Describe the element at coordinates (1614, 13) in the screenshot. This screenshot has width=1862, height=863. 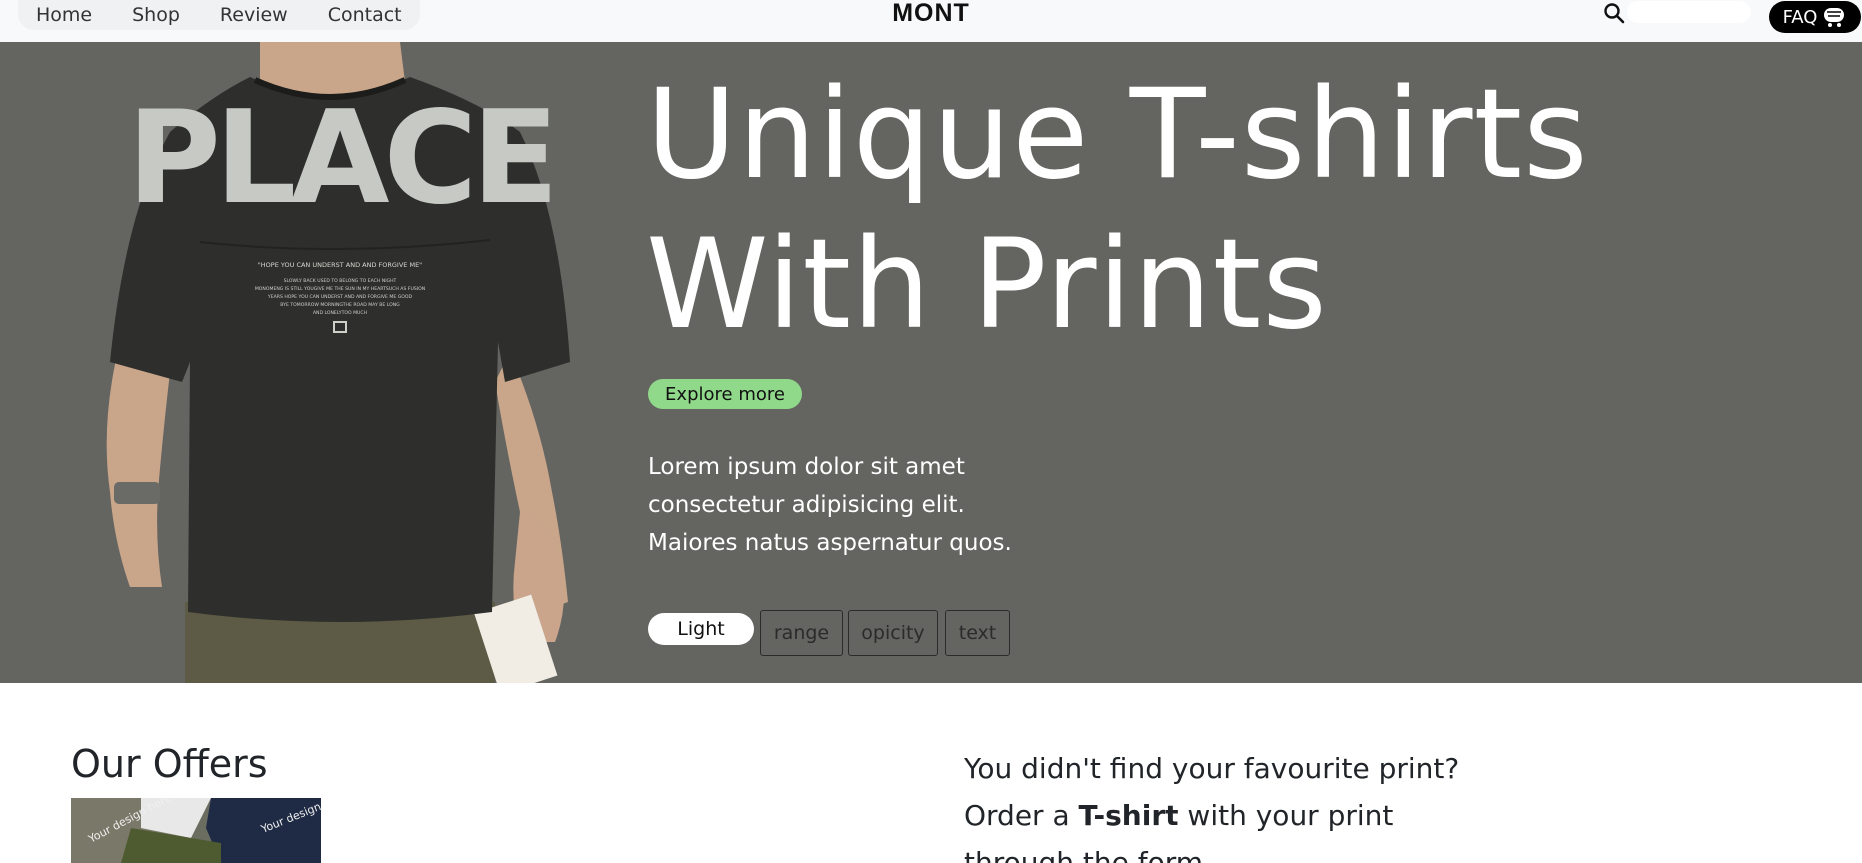
I see `search-icon` at that location.